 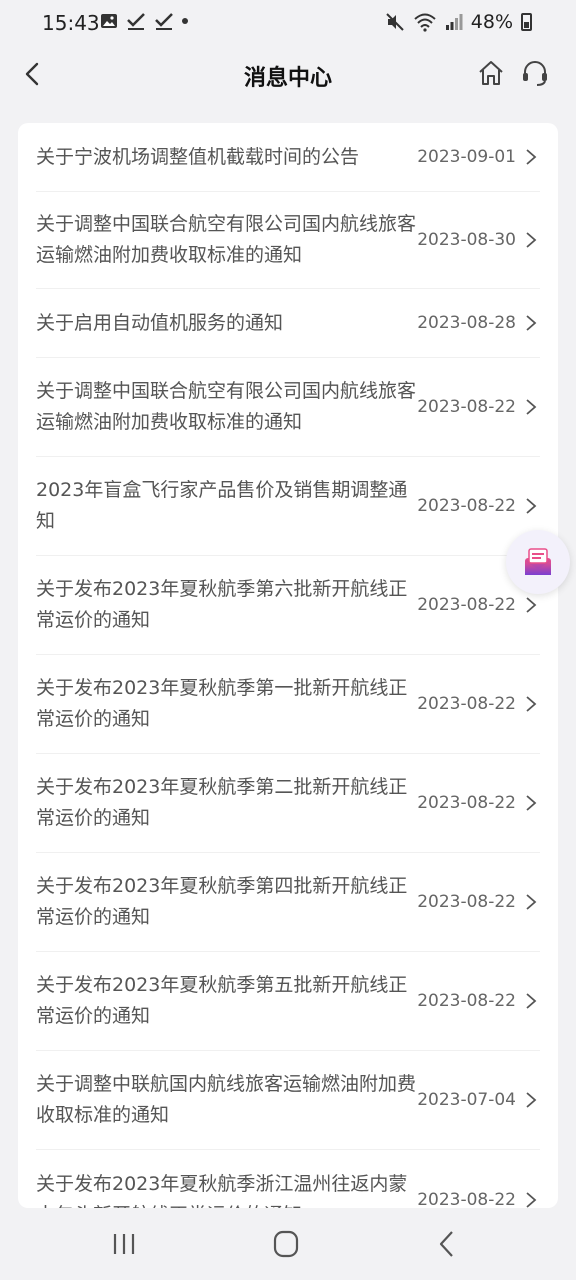 What do you see at coordinates (222, 703) in the screenshot?
I see `message-title: 关于发布2023年夏秋航季第一批新开航线正常运价的通知` at bounding box center [222, 703].